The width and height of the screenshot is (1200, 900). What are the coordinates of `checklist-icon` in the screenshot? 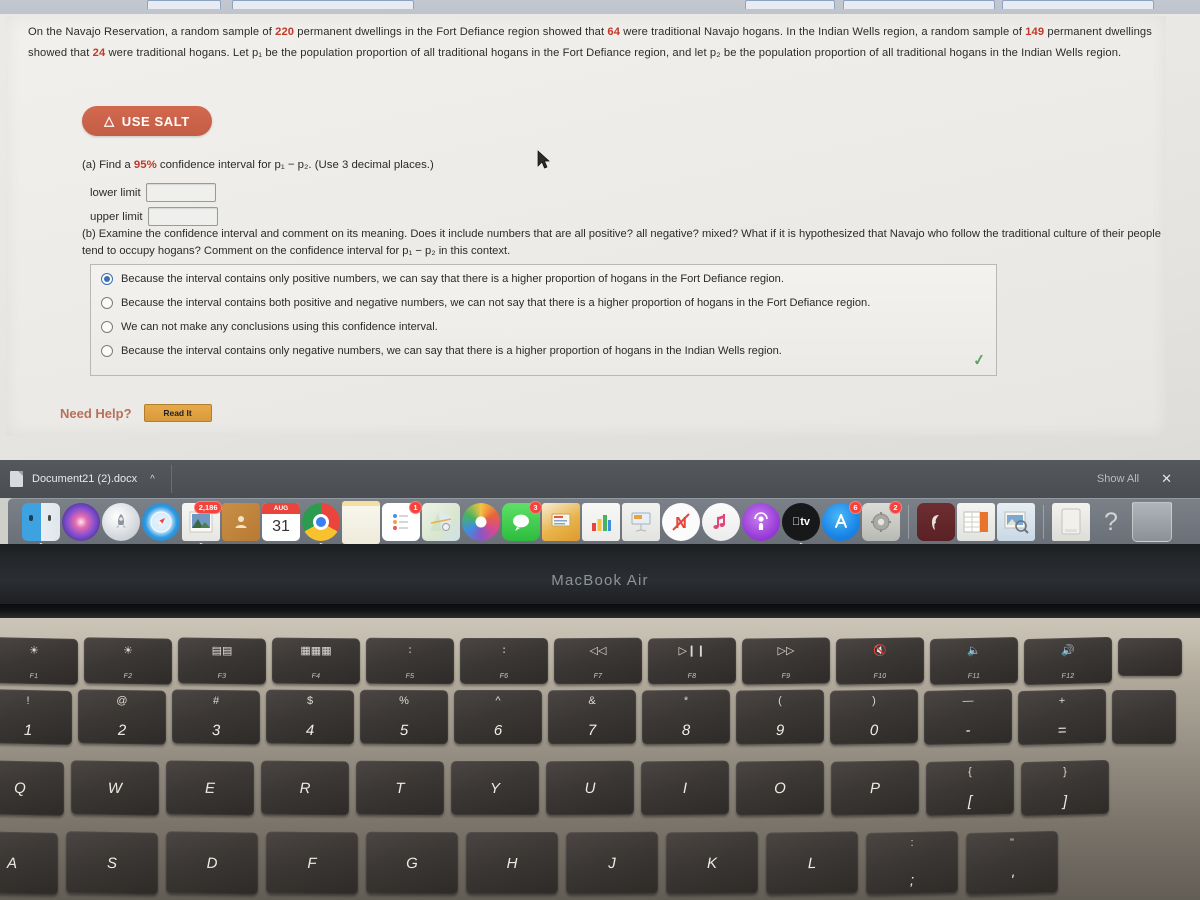 It's located at (400, 522).